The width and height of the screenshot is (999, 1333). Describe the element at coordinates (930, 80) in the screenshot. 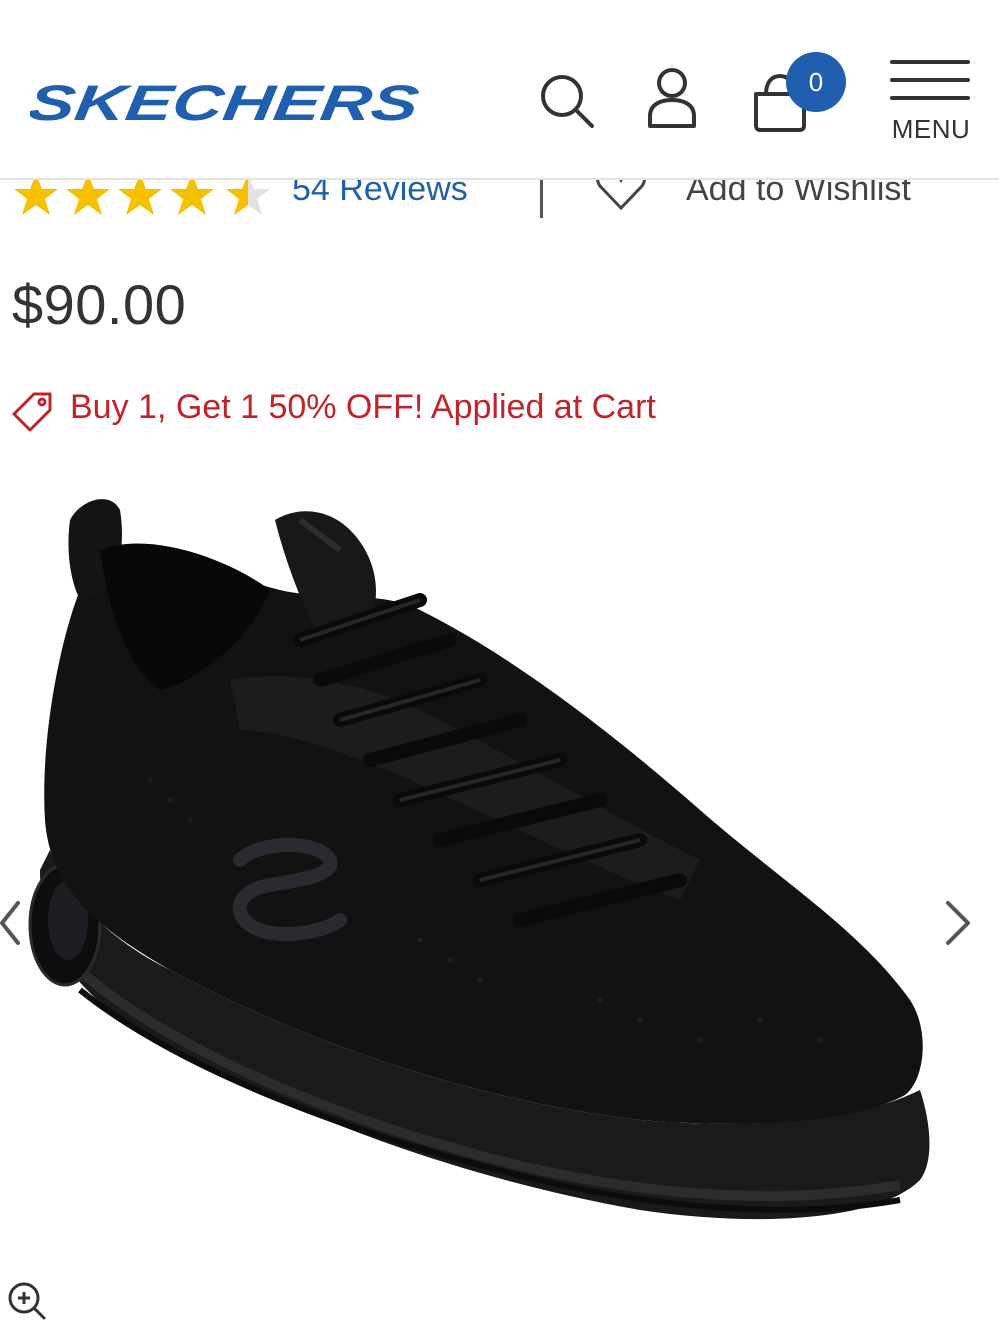

I see `hamburger-menu-icon` at that location.